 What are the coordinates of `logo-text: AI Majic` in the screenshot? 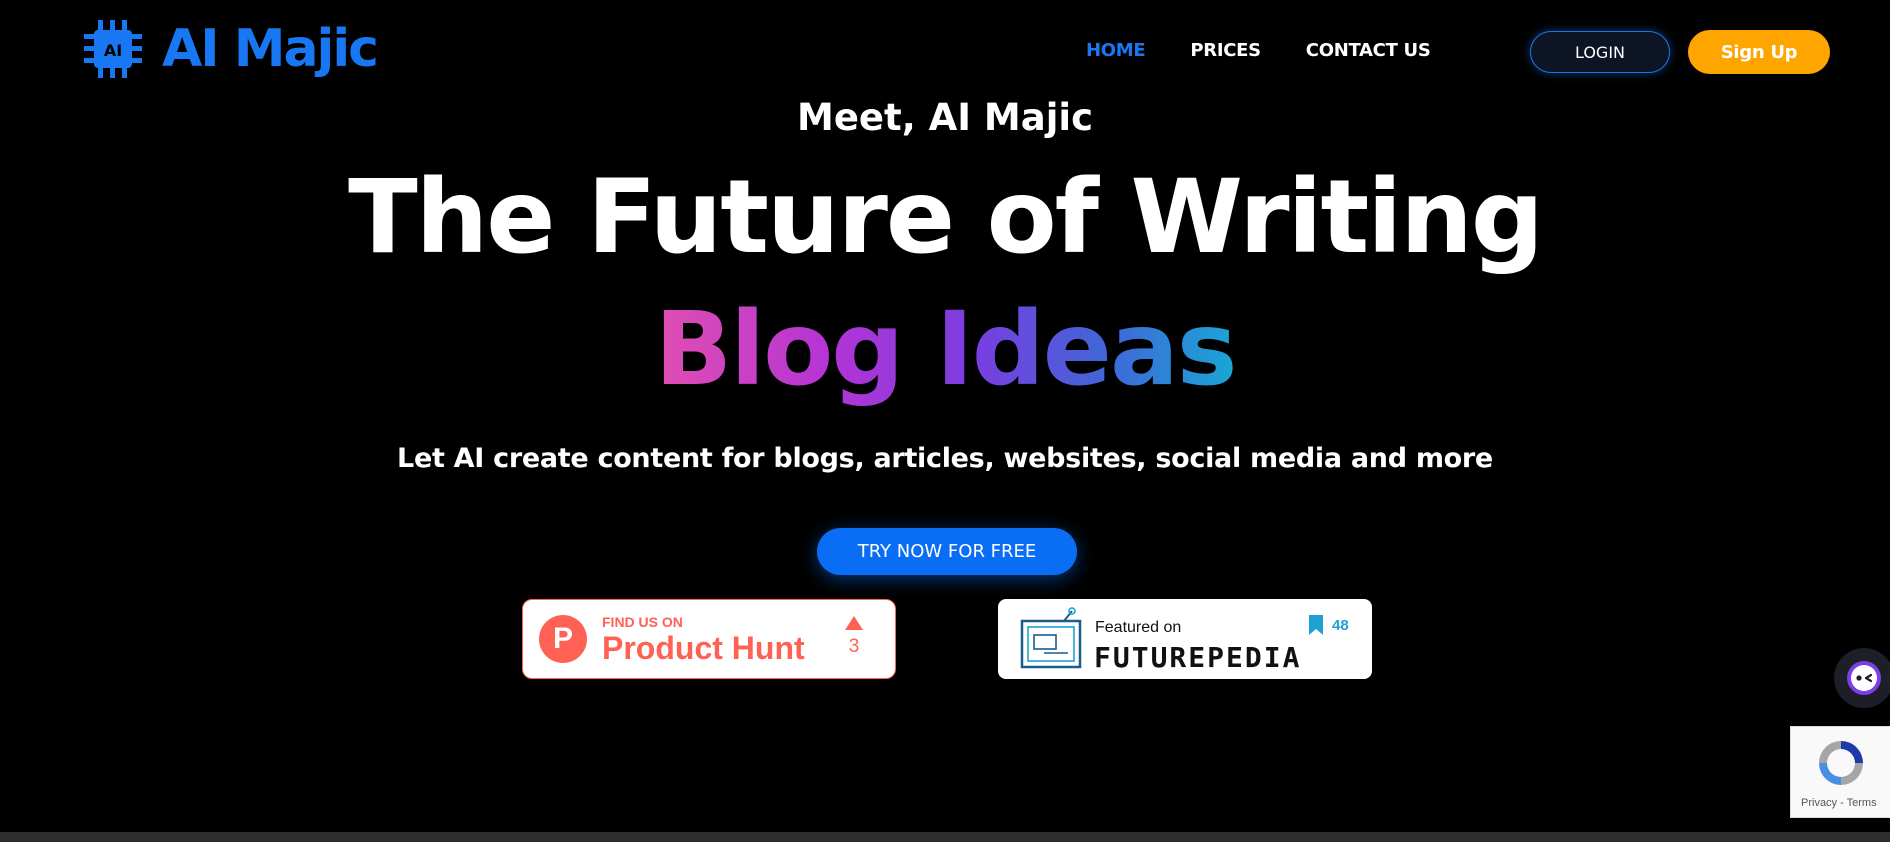 It's located at (270, 49).